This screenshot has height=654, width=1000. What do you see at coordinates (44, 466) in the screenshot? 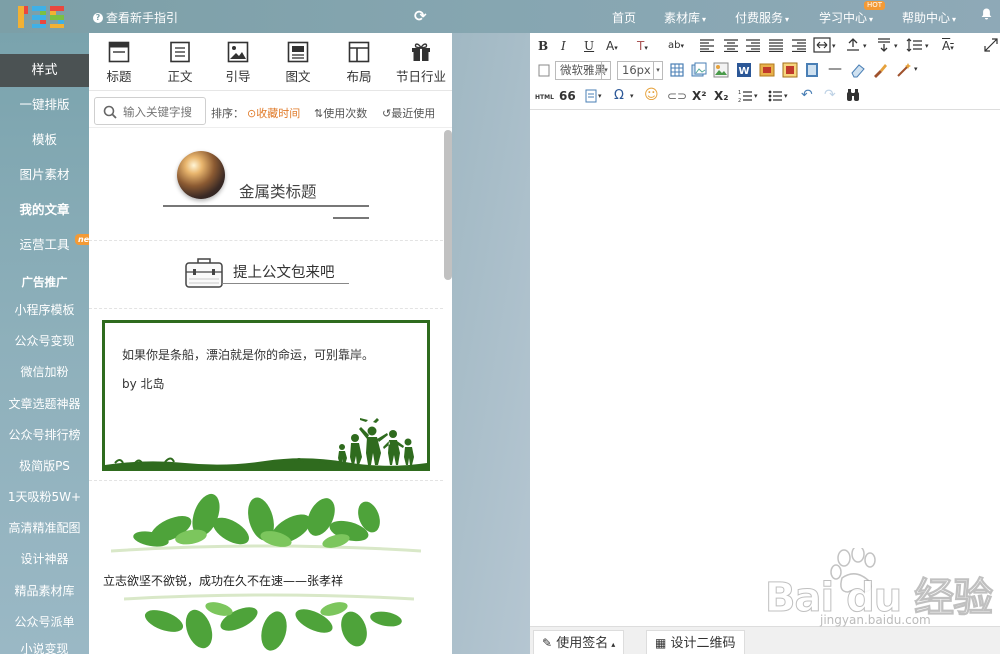
I see `sidebar-ad-item: 极简版PS` at bounding box center [44, 466].